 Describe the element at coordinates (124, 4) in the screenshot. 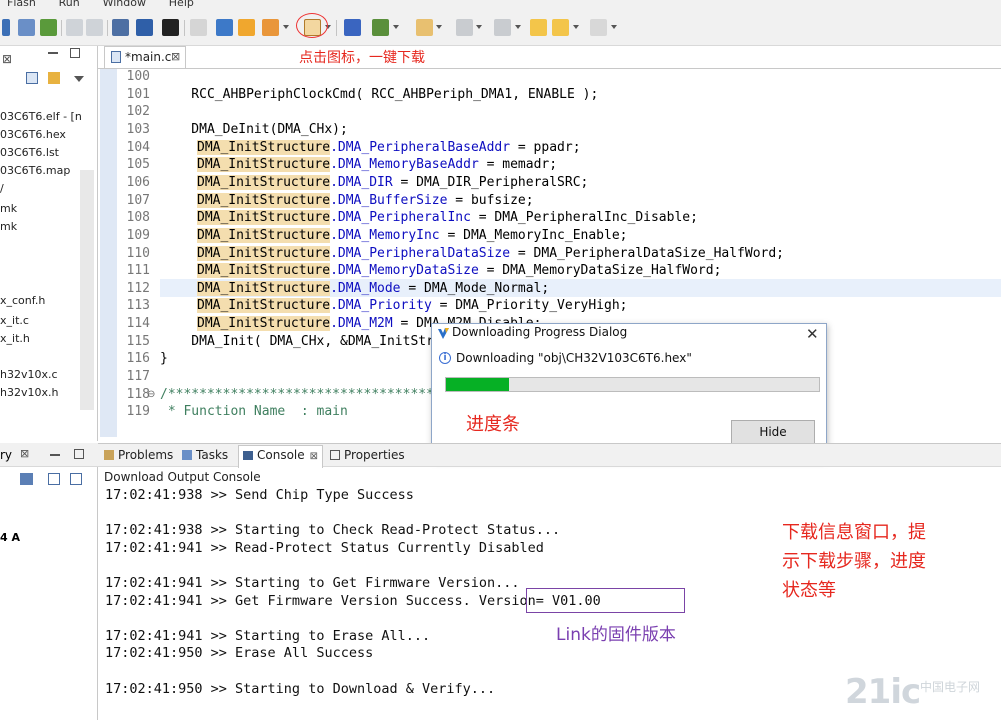

I see `menu-window: Window` at that location.